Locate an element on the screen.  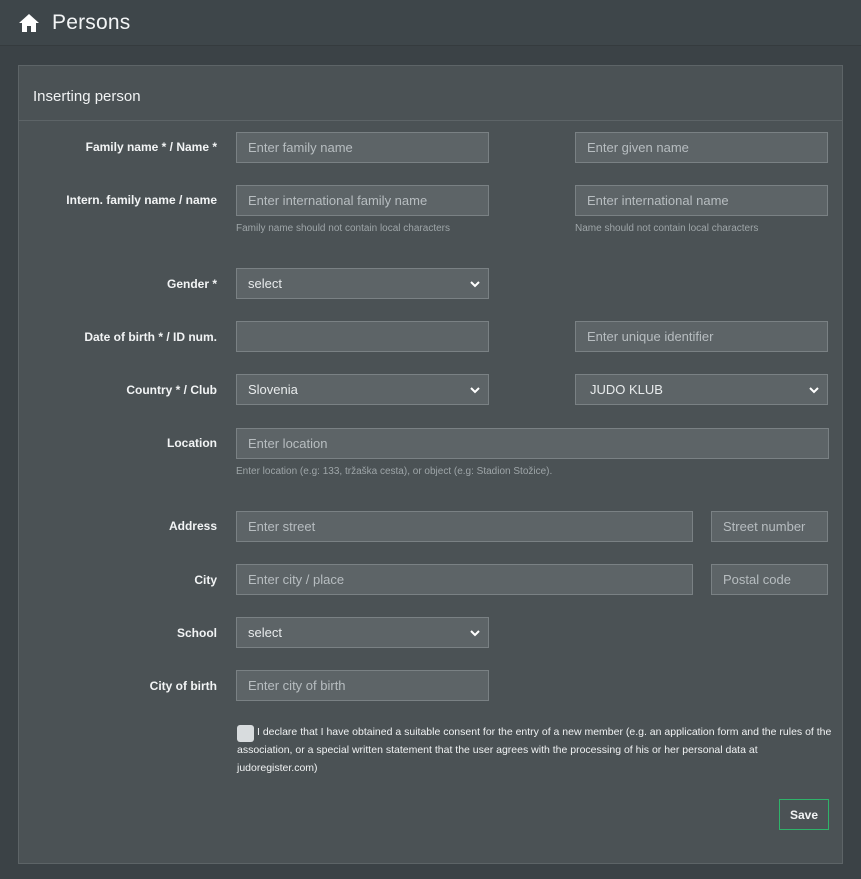
club-select: JUDO KLUB is located at coordinates (701, 389).